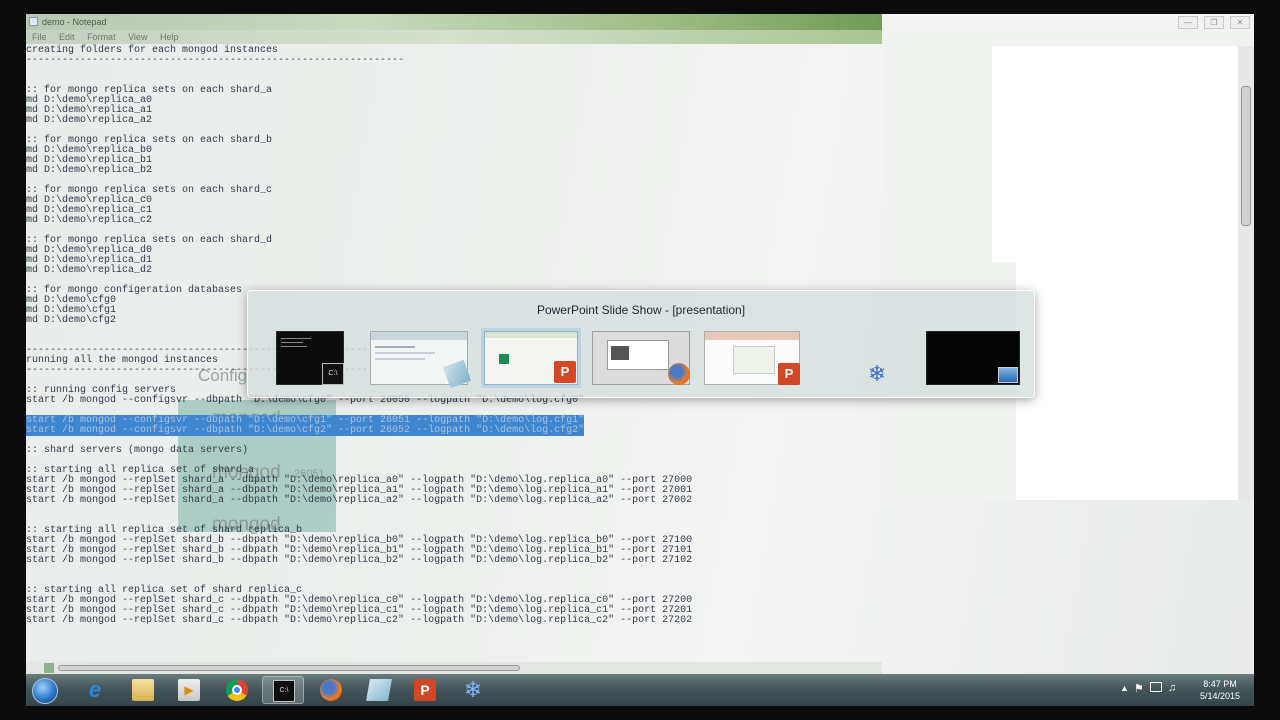 Image resolution: width=1280 pixels, height=720 pixels. I want to click on taskbar-command-prompt: C:\, so click(283, 690).